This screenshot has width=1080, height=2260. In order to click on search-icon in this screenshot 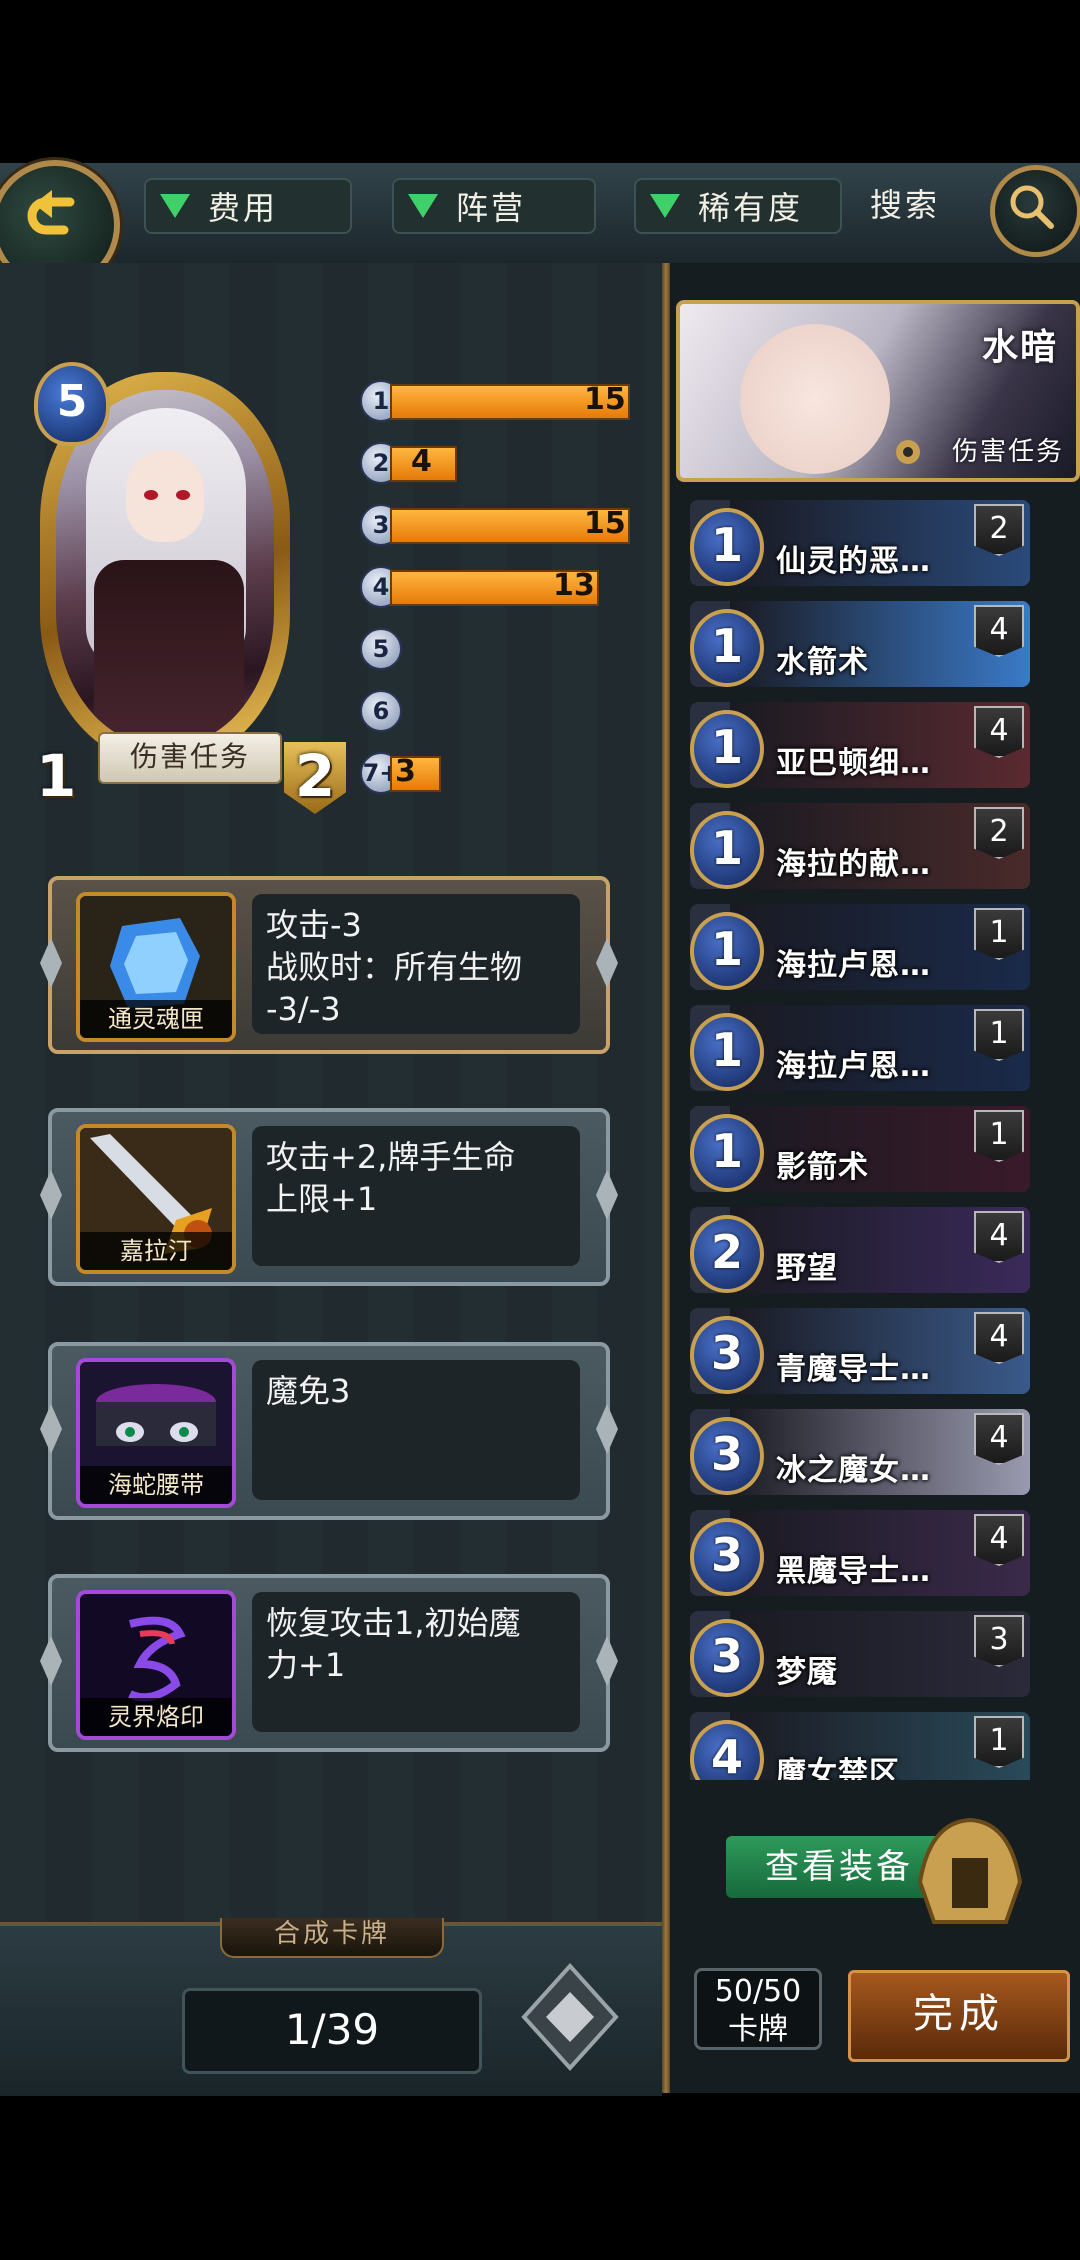, I will do `click(1032, 207)`.